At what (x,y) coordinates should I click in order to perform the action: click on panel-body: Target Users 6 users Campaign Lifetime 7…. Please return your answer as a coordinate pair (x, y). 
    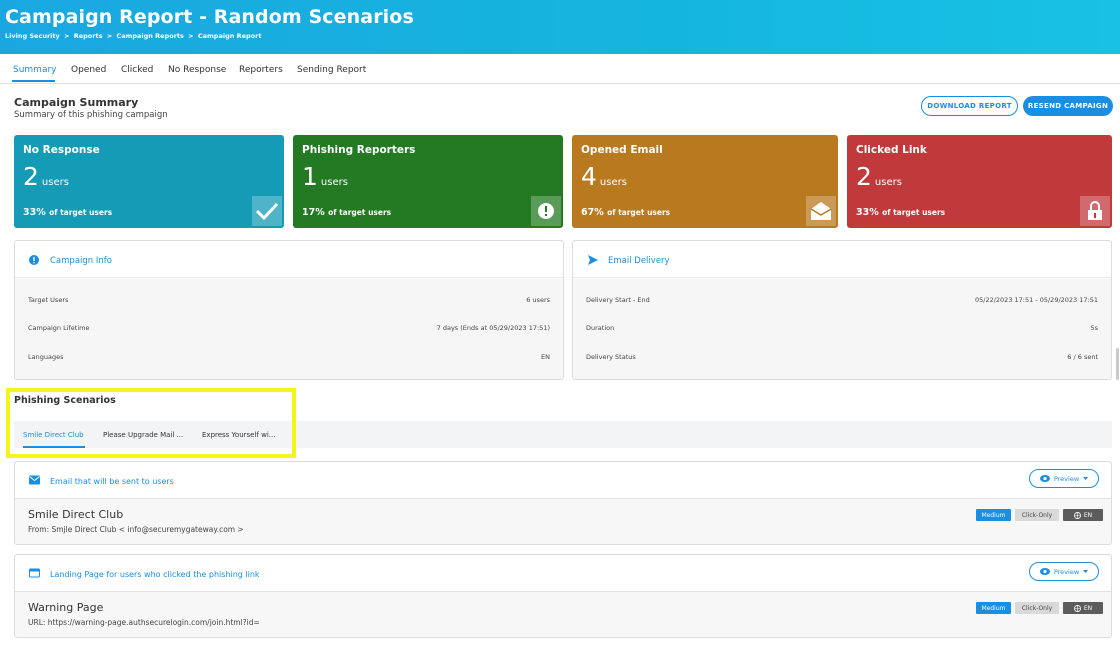
    Looking at the image, I should click on (289, 329).